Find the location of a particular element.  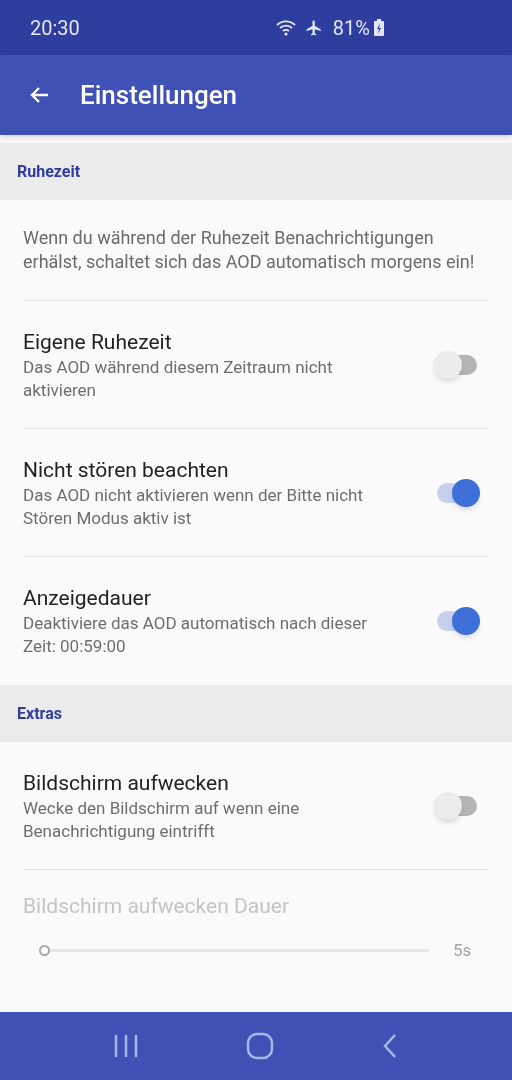

airplane-icon is located at coordinates (313, 27).